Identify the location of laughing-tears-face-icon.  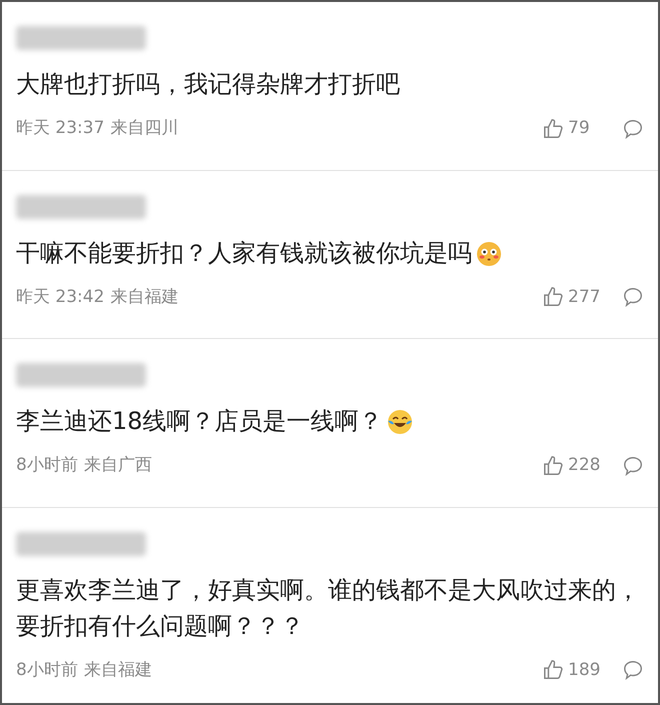
(399, 422).